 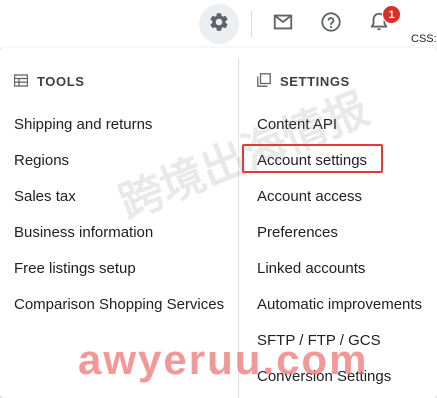 I want to click on tools-icon, so click(x=25, y=81).